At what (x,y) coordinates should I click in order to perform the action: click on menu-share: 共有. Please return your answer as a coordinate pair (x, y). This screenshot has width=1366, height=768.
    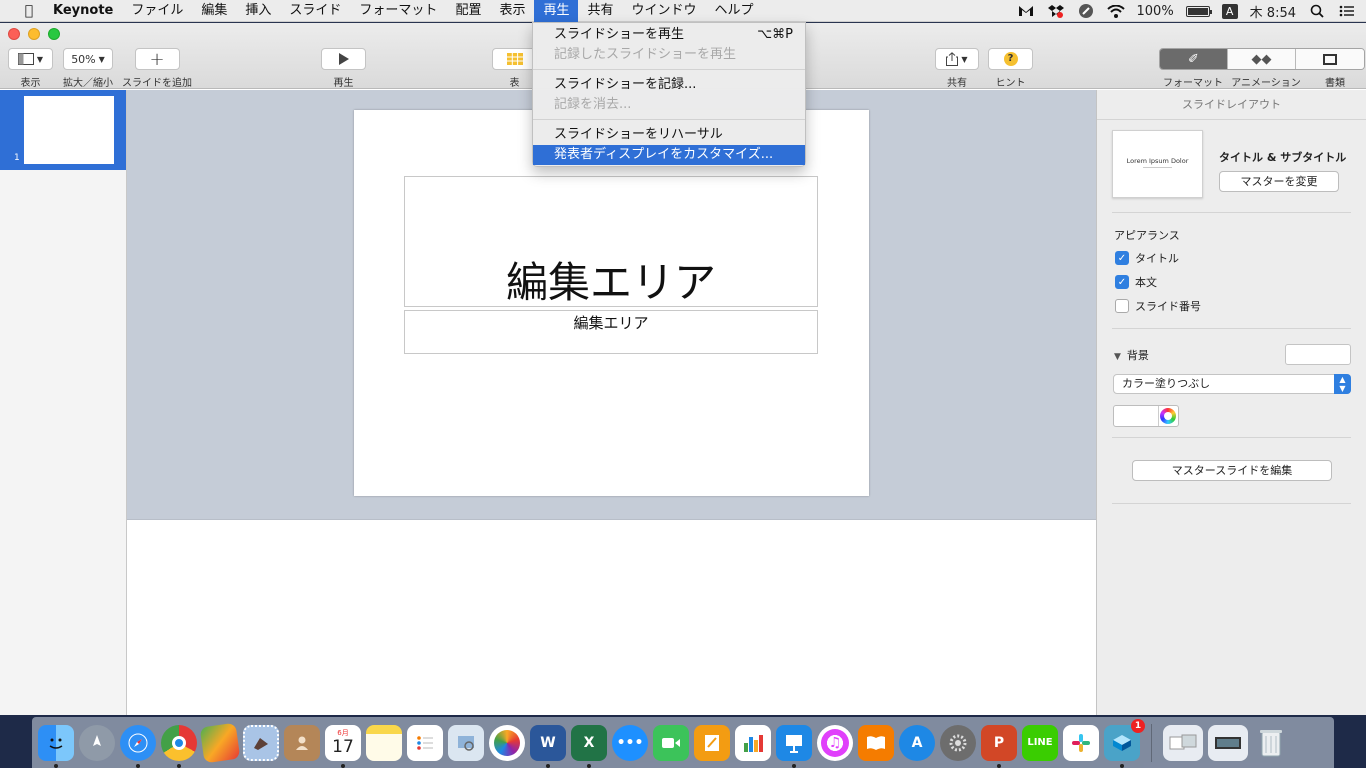
    Looking at the image, I should click on (600, 11).